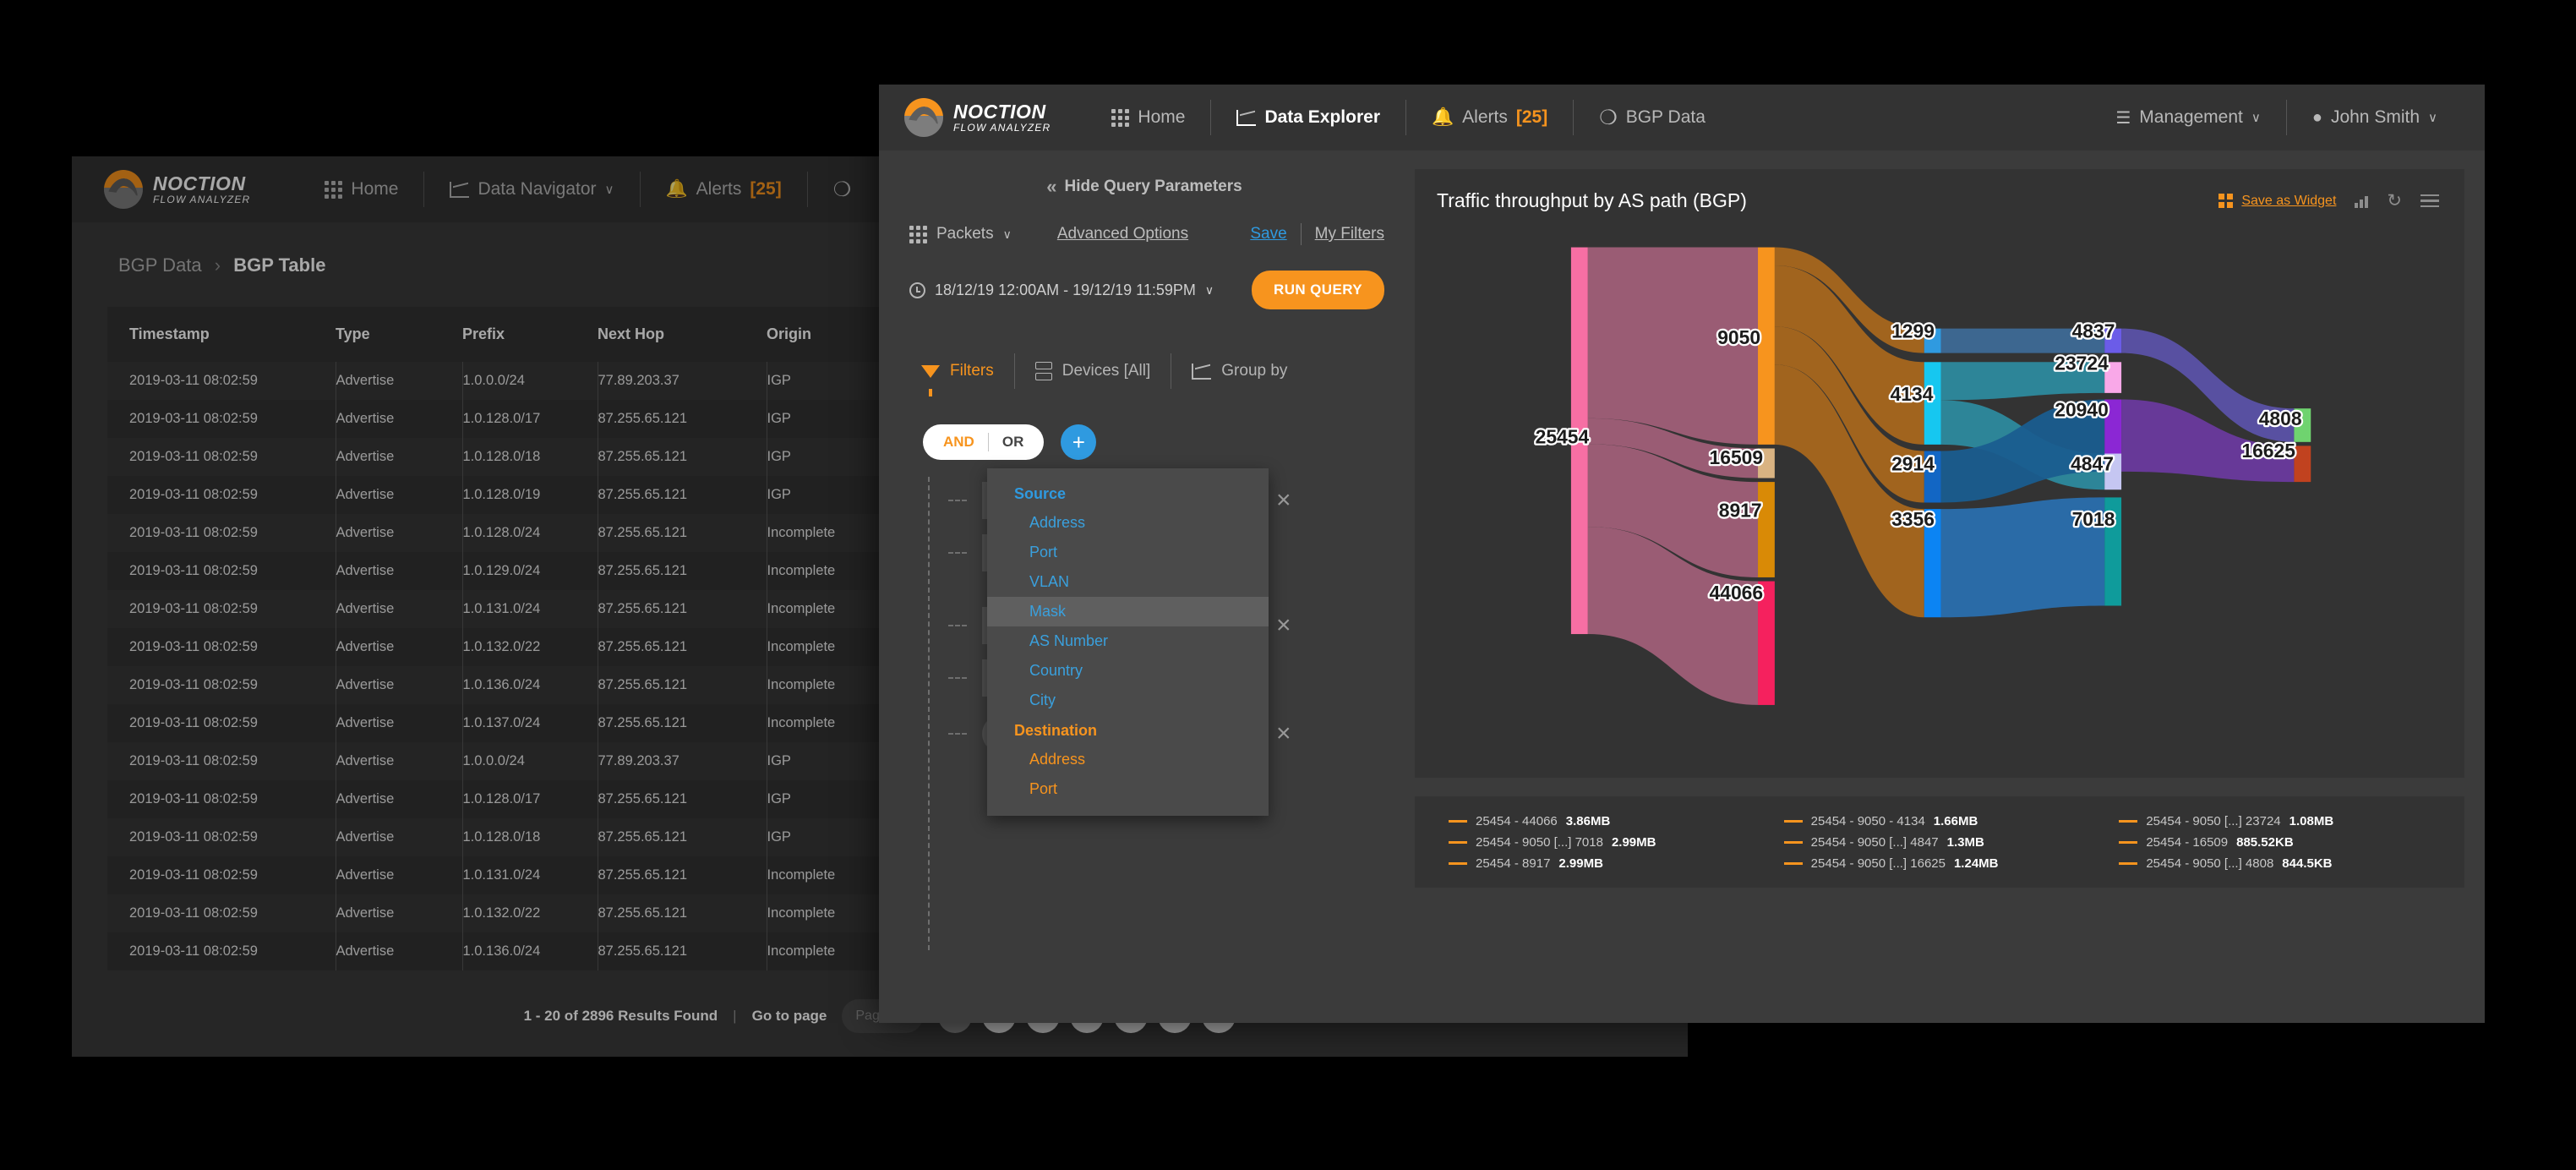 The width and height of the screenshot is (2576, 1170). I want to click on legend-item: 25454 - 9050 [...] 23724 1.08MB, so click(2280, 821).